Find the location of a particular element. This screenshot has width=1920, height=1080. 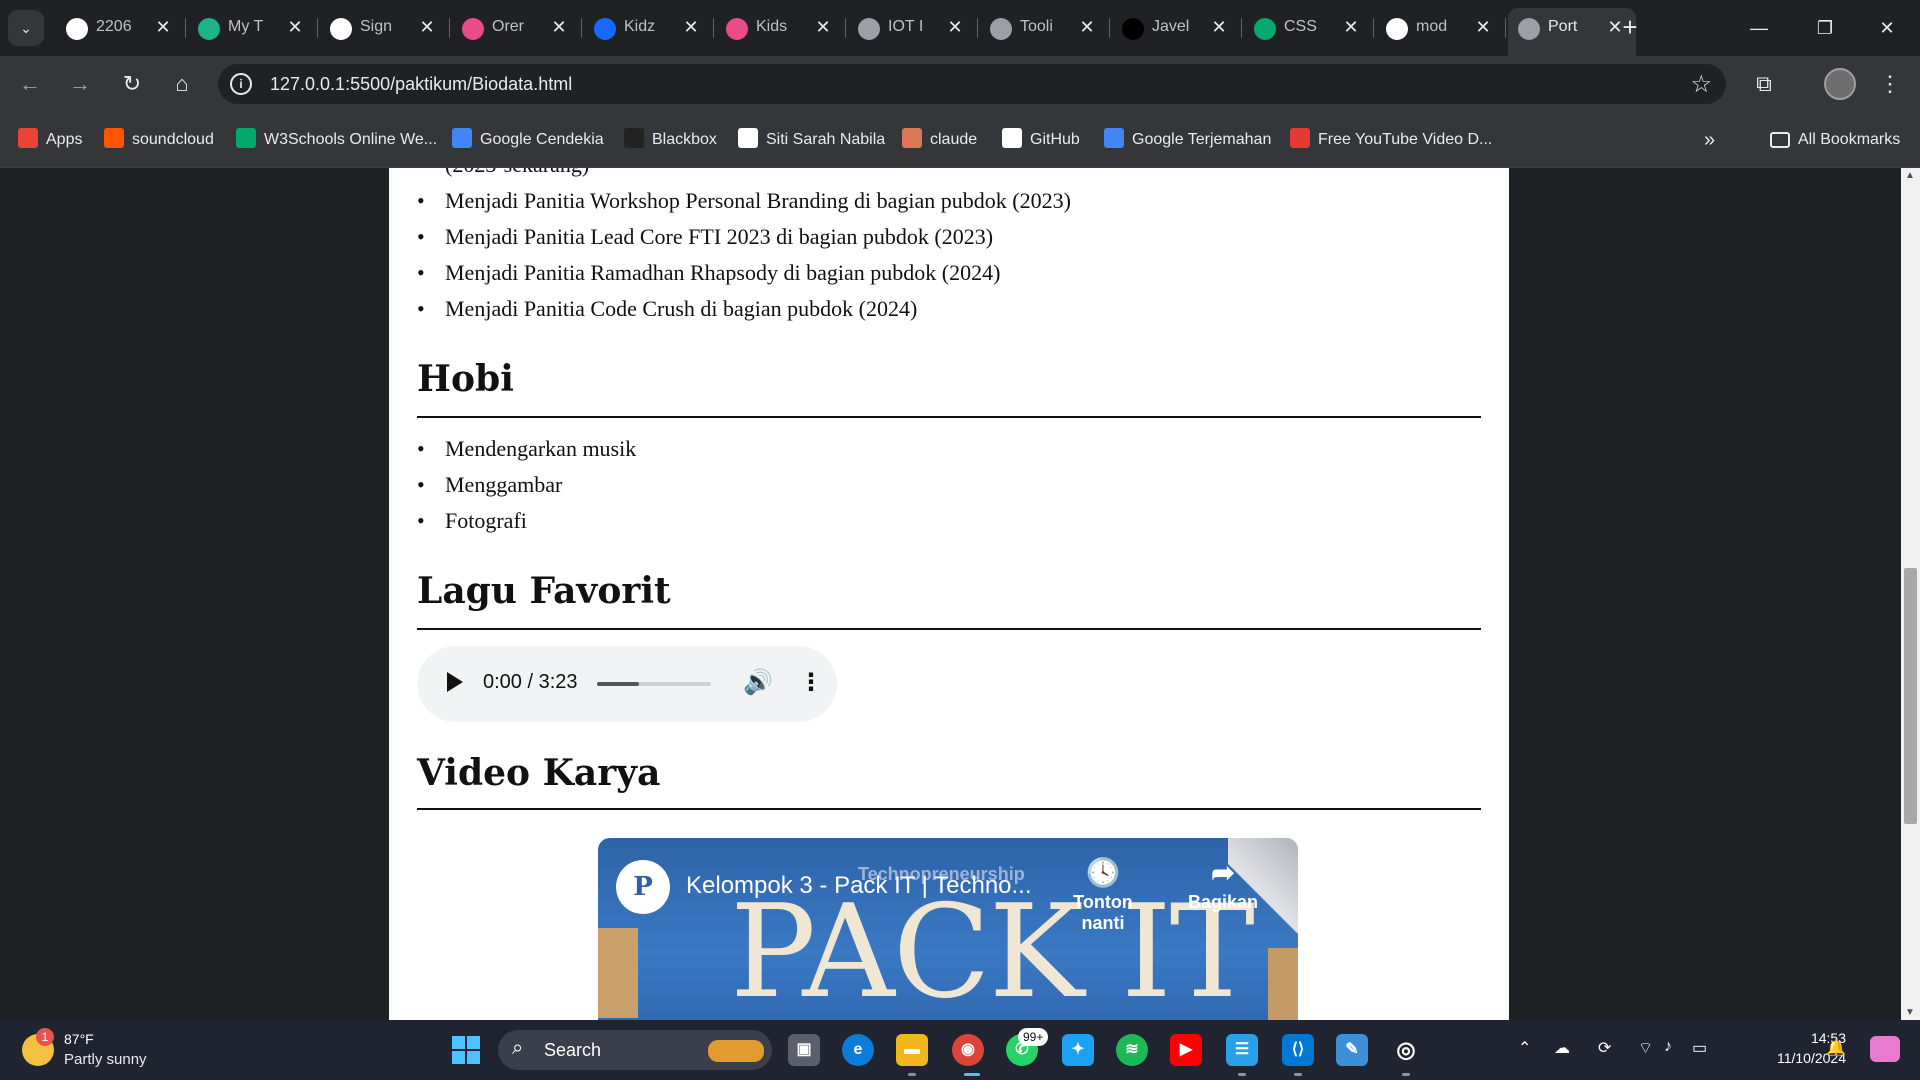

browser-tab: Javel ✕ is located at coordinates (1177, 28).